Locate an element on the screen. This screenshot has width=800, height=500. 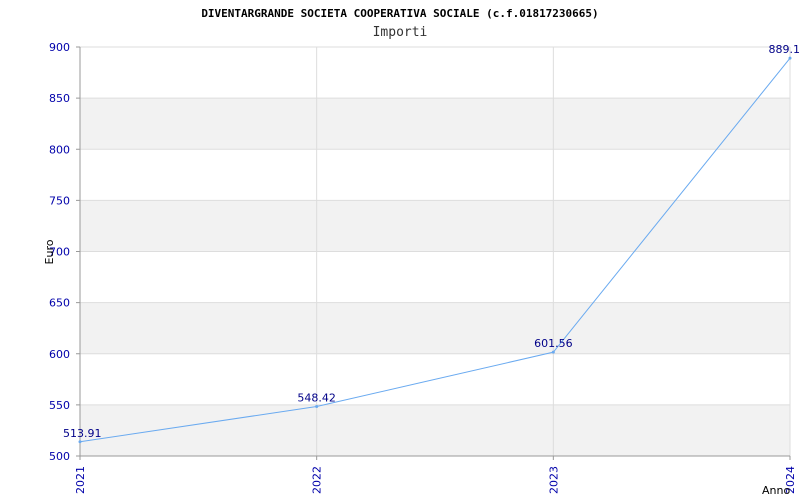
y-tick-label: 600 is located at coordinates (59, 354).